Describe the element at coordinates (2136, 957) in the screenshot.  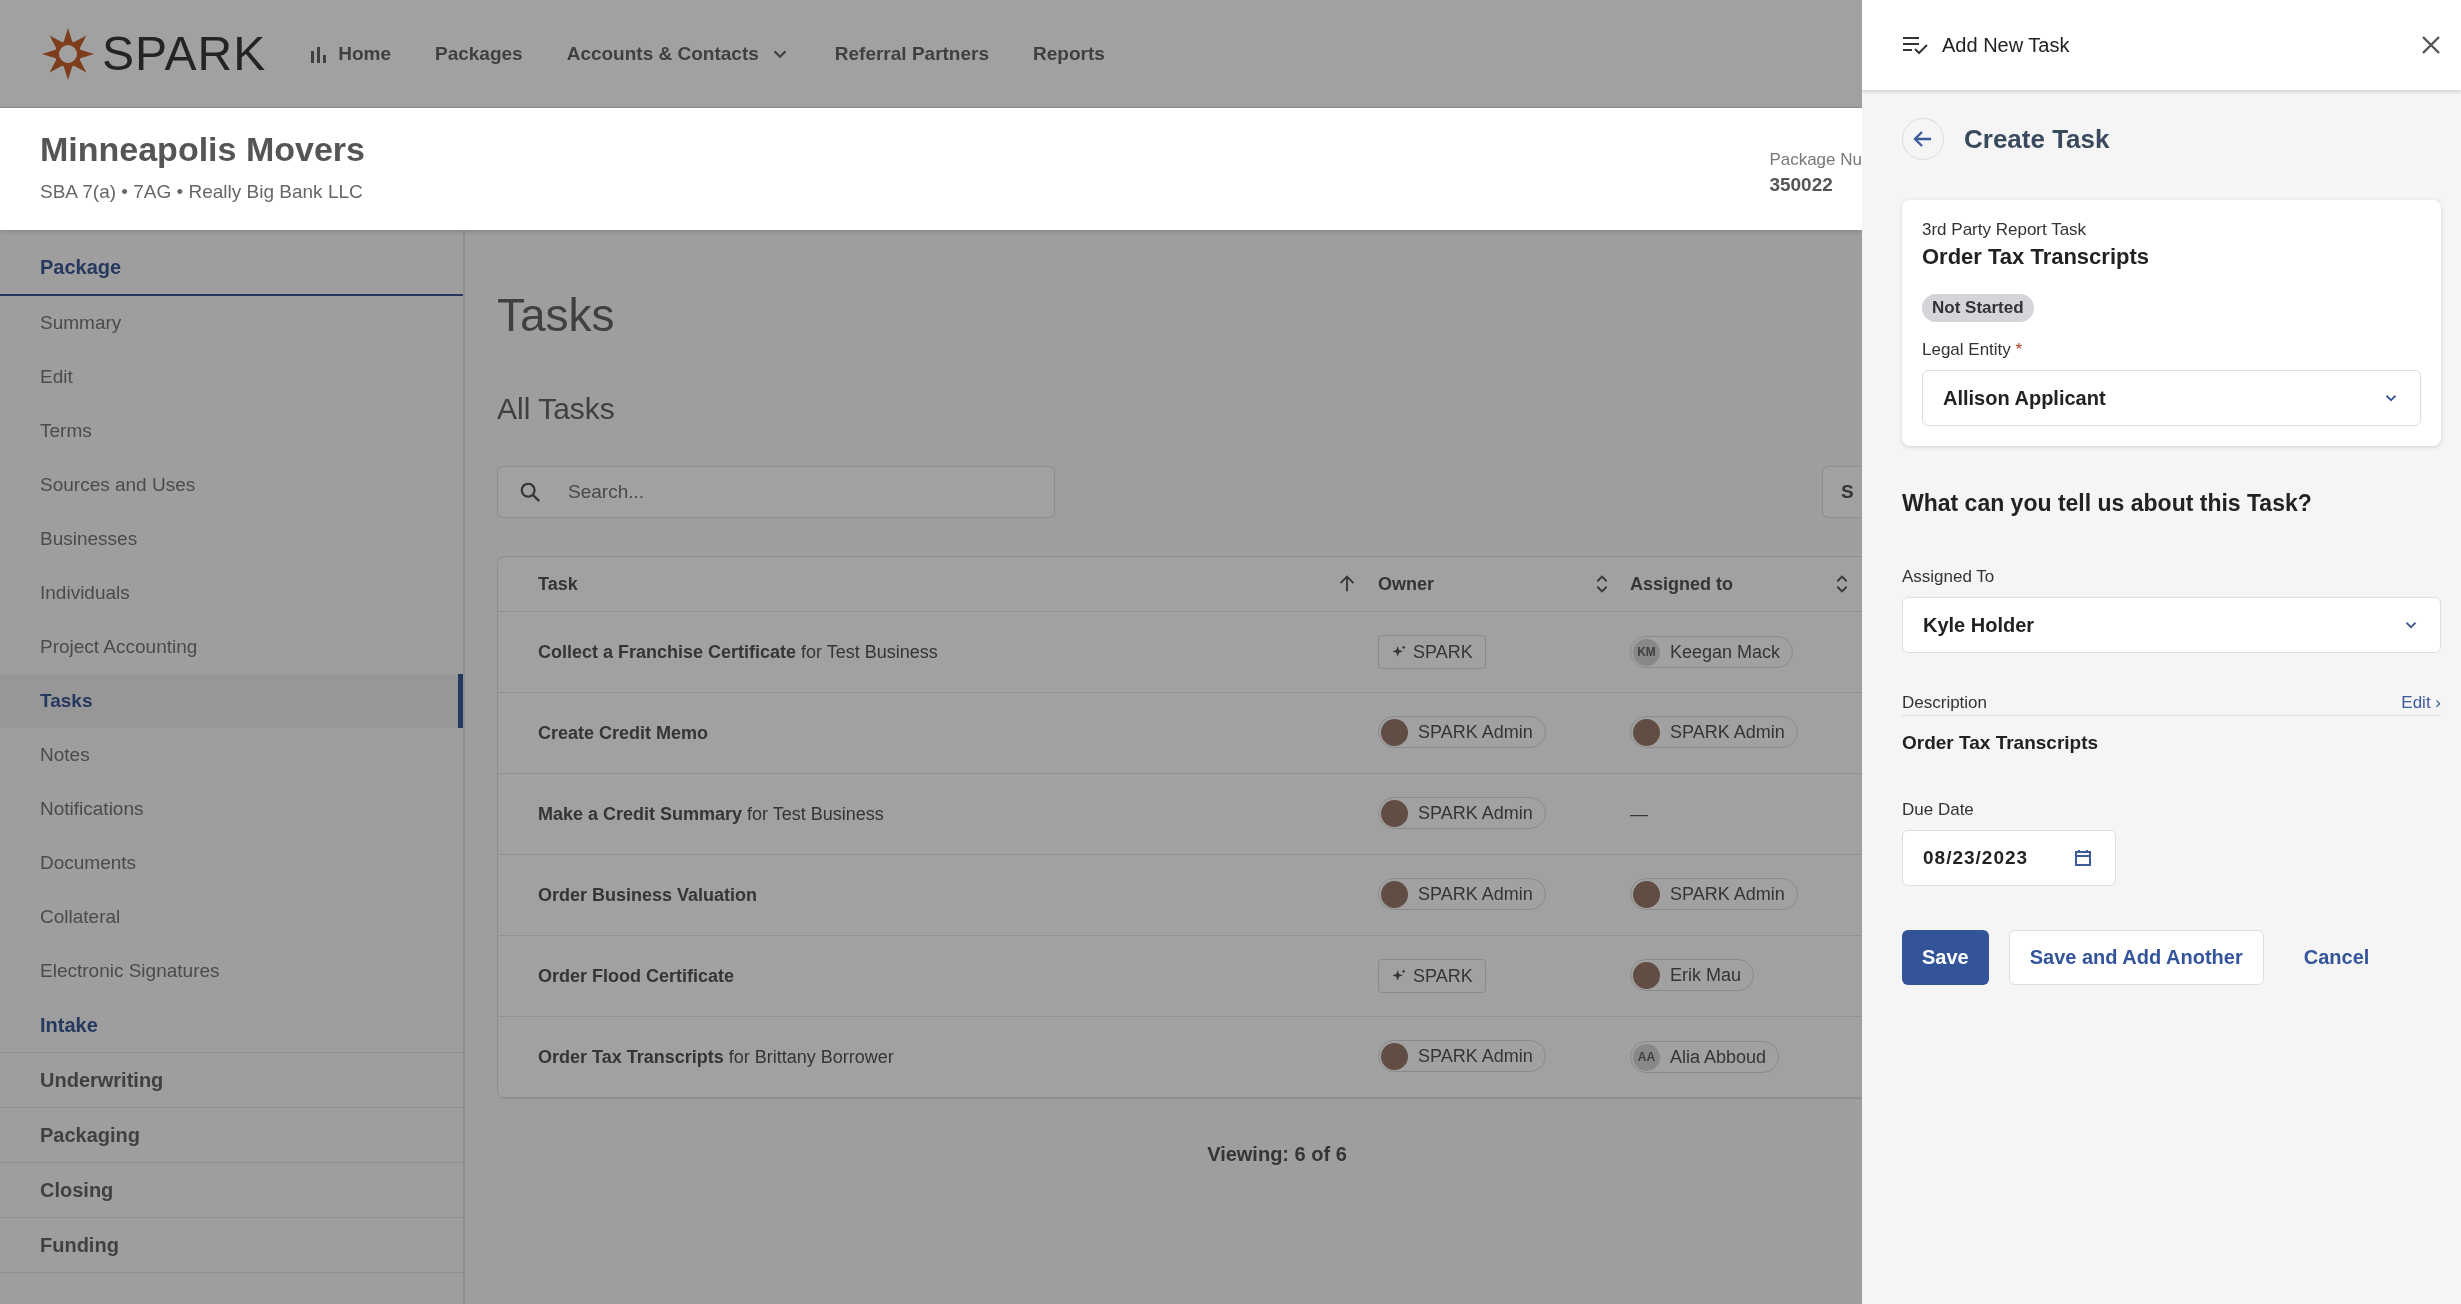
I see `save-and-add-button: Save and Add Another` at that location.